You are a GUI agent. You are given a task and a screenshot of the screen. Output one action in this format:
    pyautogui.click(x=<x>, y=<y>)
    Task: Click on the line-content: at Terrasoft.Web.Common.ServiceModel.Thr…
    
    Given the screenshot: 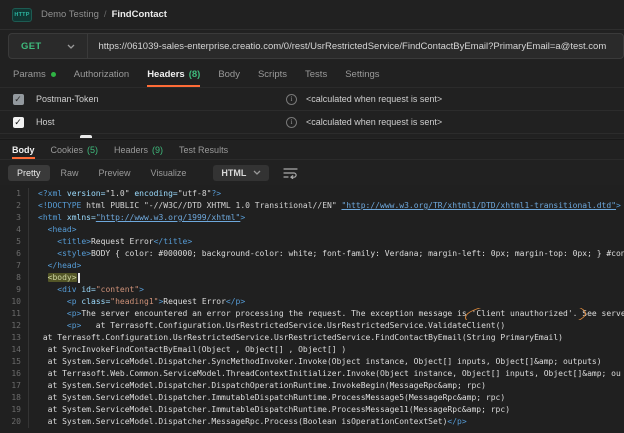 What is the action you would take?
    pyautogui.click(x=326, y=374)
    